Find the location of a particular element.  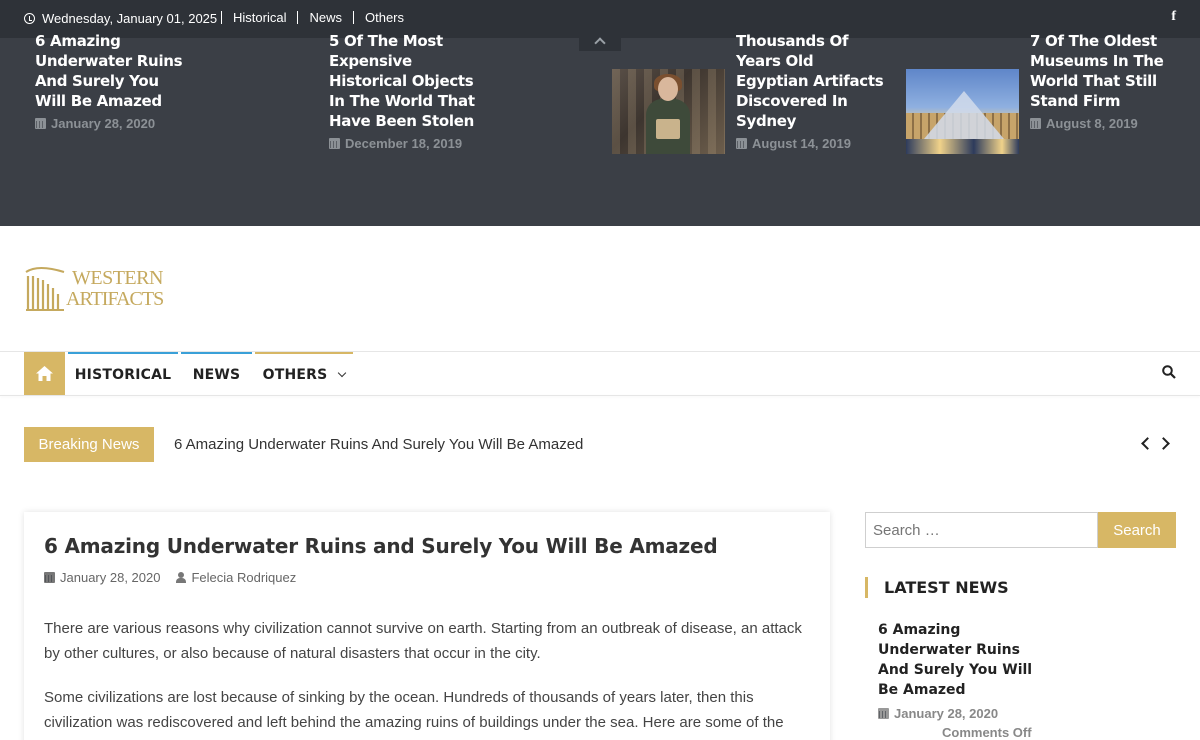

top-links: Historical News Others is located at coordinates (318, 17).